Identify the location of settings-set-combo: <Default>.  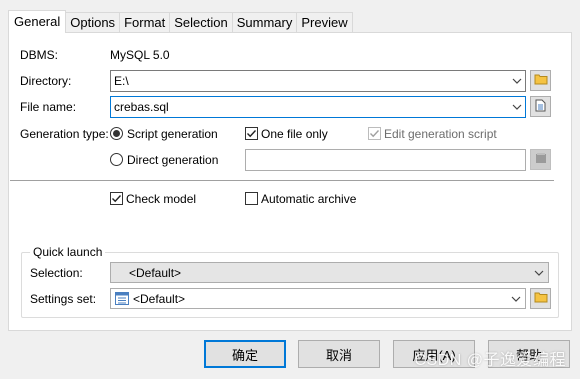
(318, 298).